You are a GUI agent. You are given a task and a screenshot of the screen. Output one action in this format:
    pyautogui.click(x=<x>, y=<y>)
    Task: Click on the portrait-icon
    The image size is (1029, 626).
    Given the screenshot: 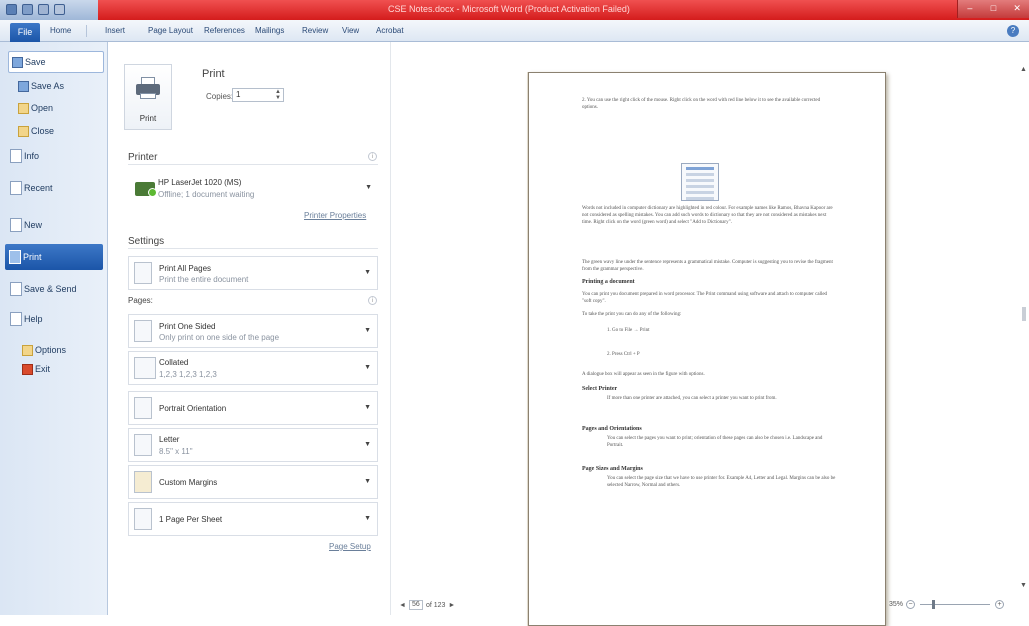 What is the action you would take?
    pyautogui.click(x=143, y=408)
    